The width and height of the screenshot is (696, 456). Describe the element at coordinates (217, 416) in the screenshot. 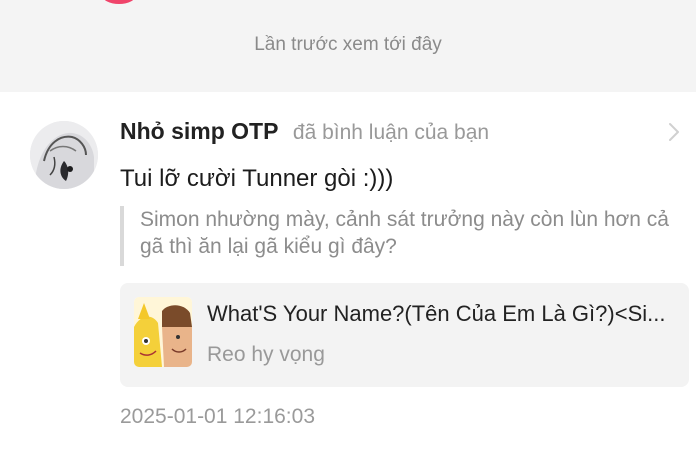

I see `timestamp: 2025-01-01 12:16:03` at that location.